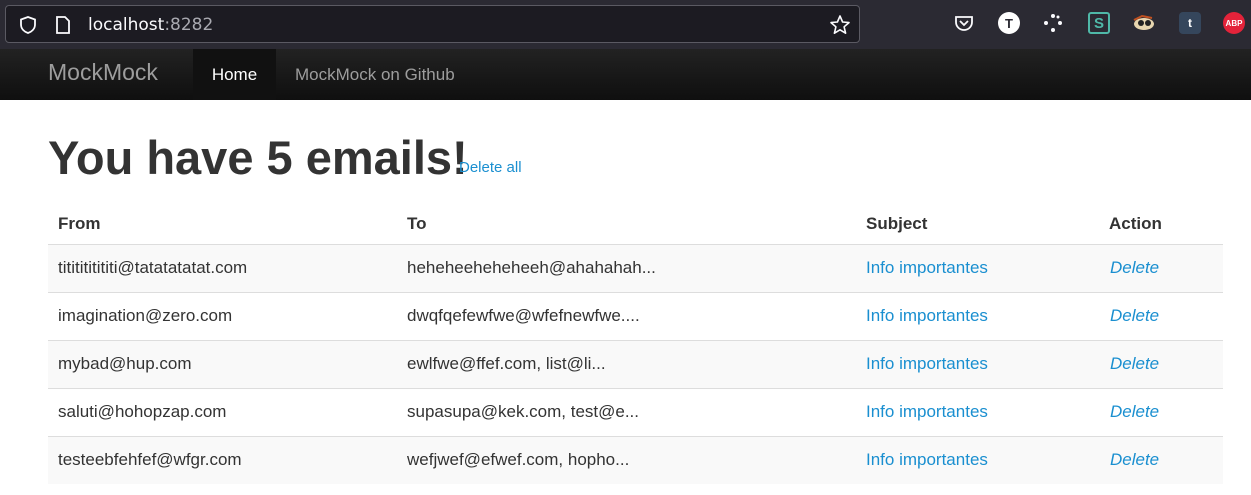 The width and height of the screenshot is (1251, 495). What do you see at coordinates (63, 25) in the screenshot?
I see `page-icon` at bounding box center [63, 25].